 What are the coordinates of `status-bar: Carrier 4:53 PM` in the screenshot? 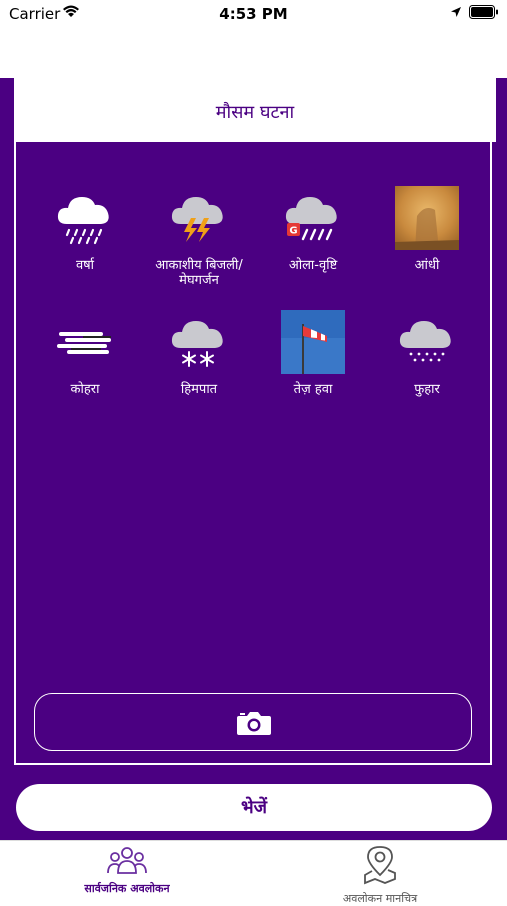 It's located at (253, 15).